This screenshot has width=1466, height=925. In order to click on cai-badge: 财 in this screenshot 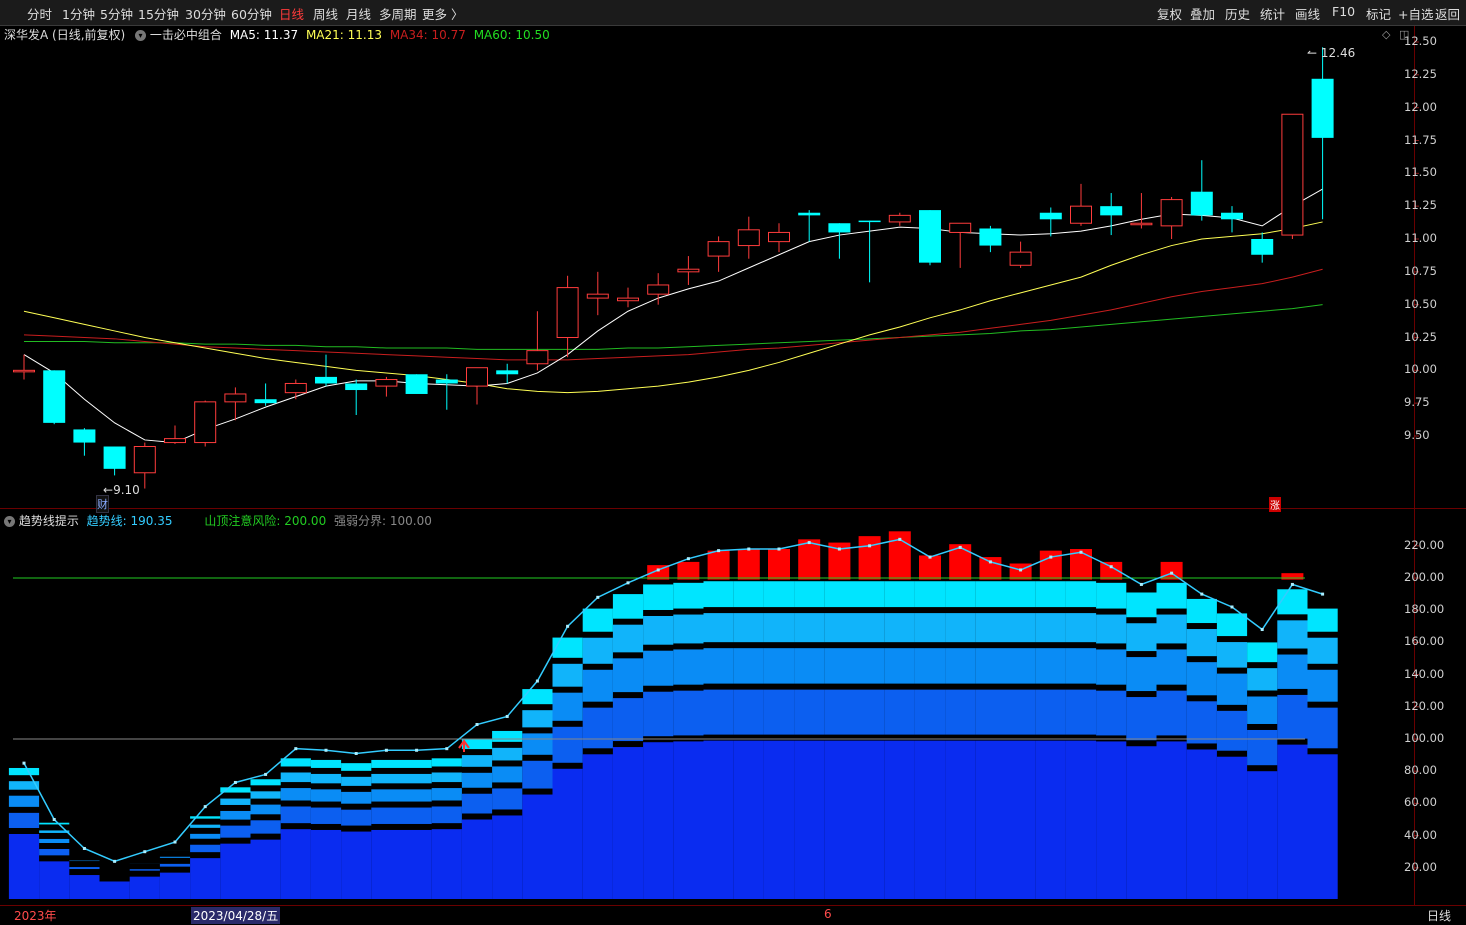, I will do `click(102, 504)`.